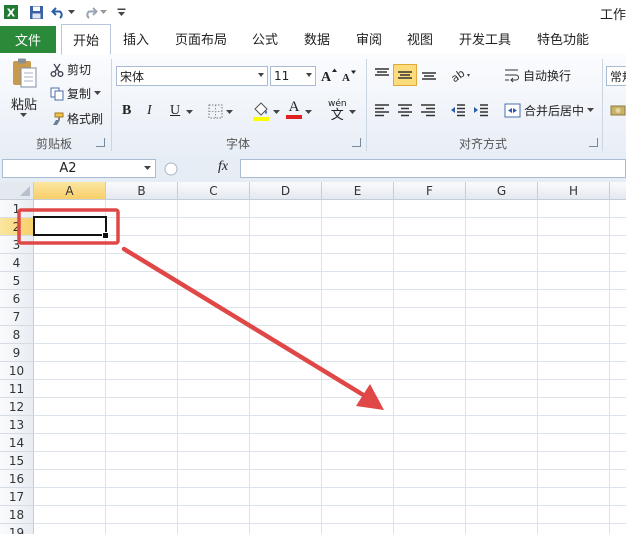 Image resolution: width=626 pixels, height=534 pixels. Describe the element at coordinates (370, 397) in the screenshot. I see `annotation-arrowhead` at that location.